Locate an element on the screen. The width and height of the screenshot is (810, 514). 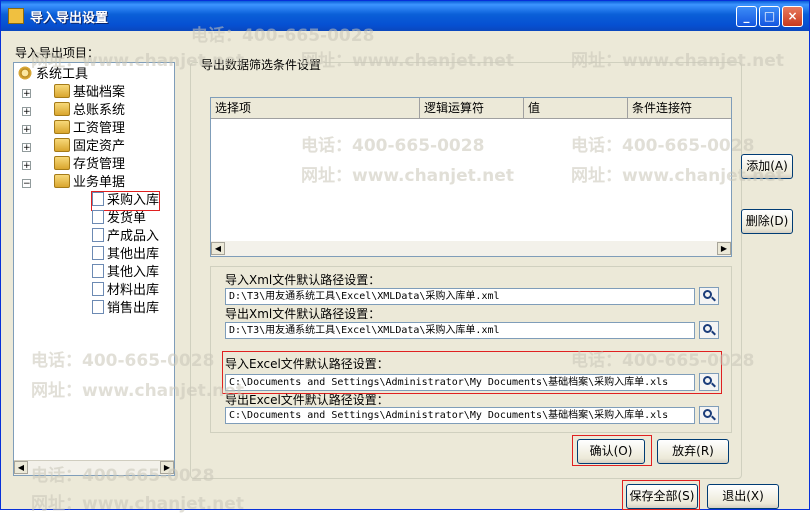
grid-header: 选择项 逻辑运算符 值 条件连接符 is located at coordinates (471, 108).